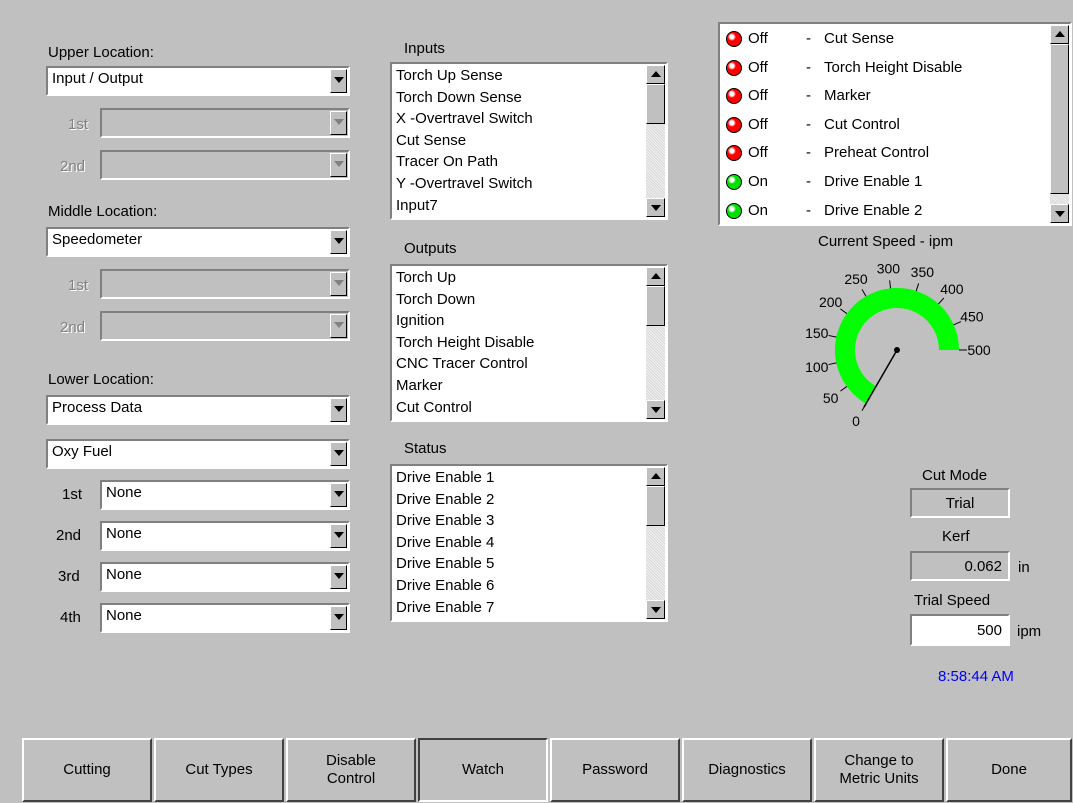 This screenshot has height=803, width=1073. I want to click on list-item: Drive Enable 2, so click(521, 500).